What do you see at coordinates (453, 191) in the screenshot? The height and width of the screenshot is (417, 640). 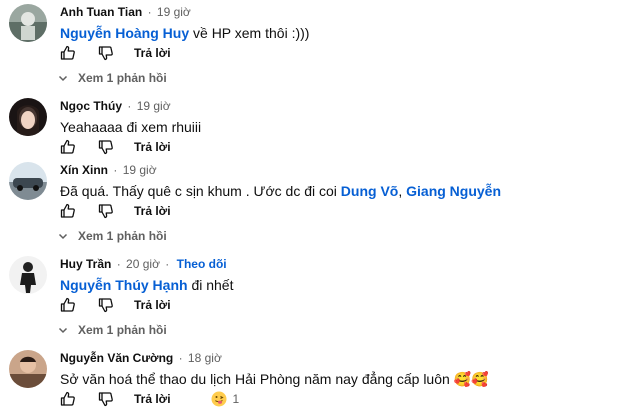 I see `mention-link: Giang Nguyễn` at bounding box center [453, 191].